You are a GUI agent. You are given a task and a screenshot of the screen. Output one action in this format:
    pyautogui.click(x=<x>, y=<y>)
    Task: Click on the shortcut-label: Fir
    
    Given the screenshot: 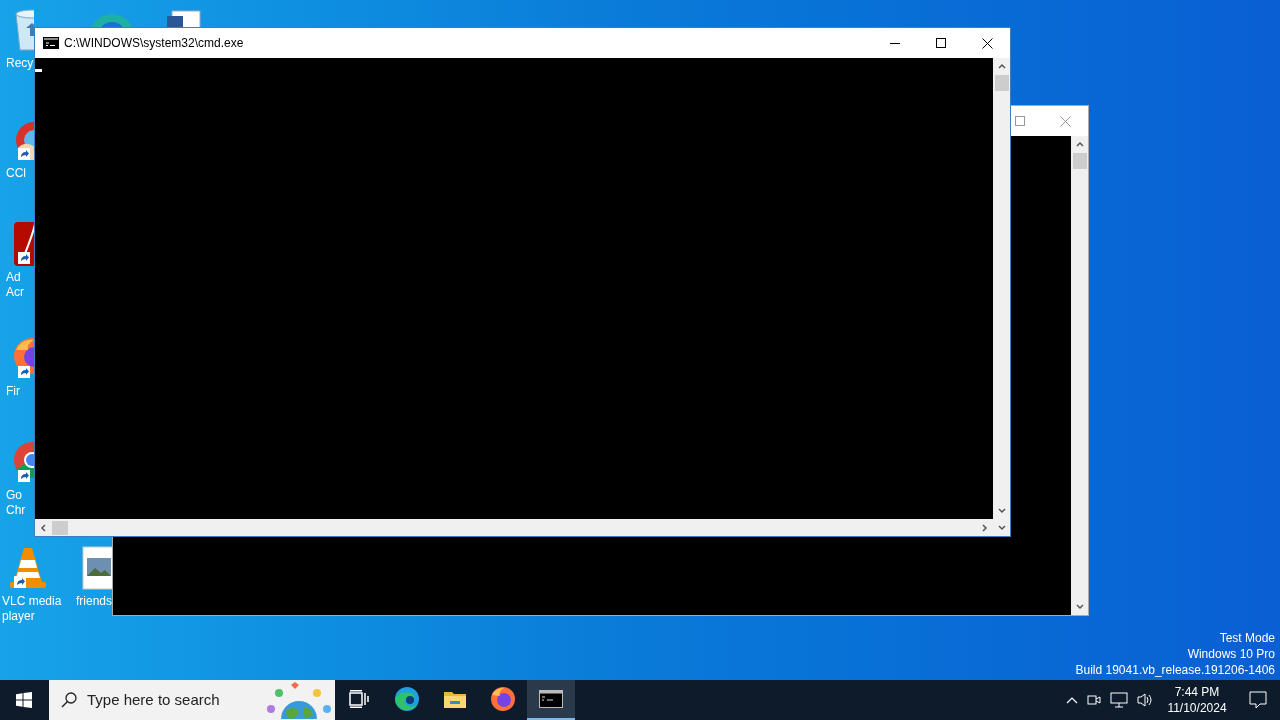 What is the action you would take?
    pyautogui.click(x=13, y=391)
    